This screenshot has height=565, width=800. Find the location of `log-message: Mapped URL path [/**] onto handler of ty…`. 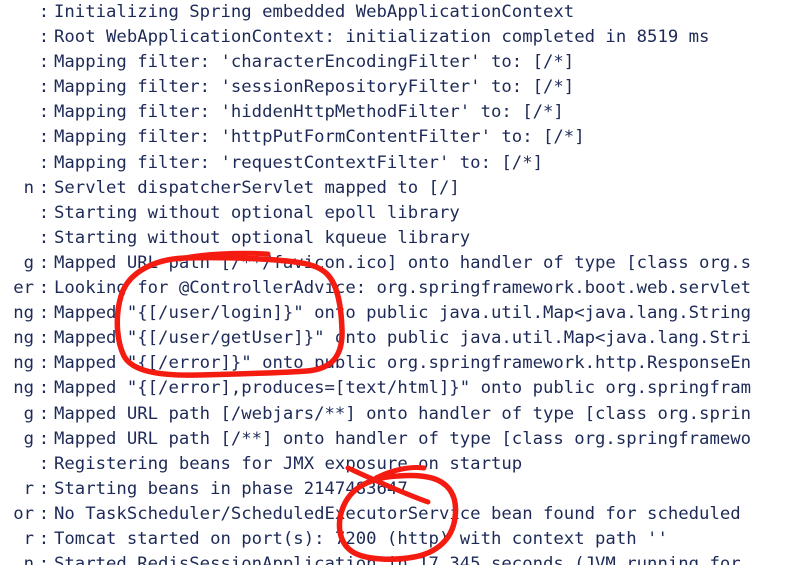

log-message: Mapped URL path [/**] onto handler of ty… is located at coordinates (403, 438).